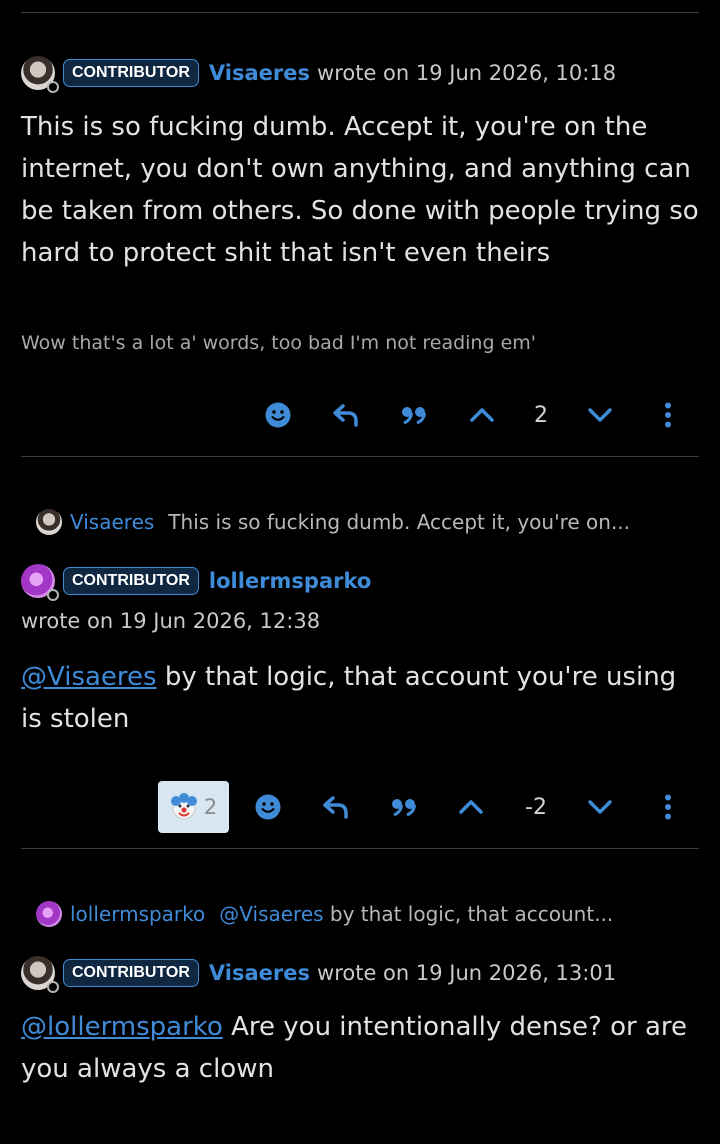 The height and width of the screenshot is (1144, 720). I want to click on mention-link: @Visaeres, so click(89, 677).